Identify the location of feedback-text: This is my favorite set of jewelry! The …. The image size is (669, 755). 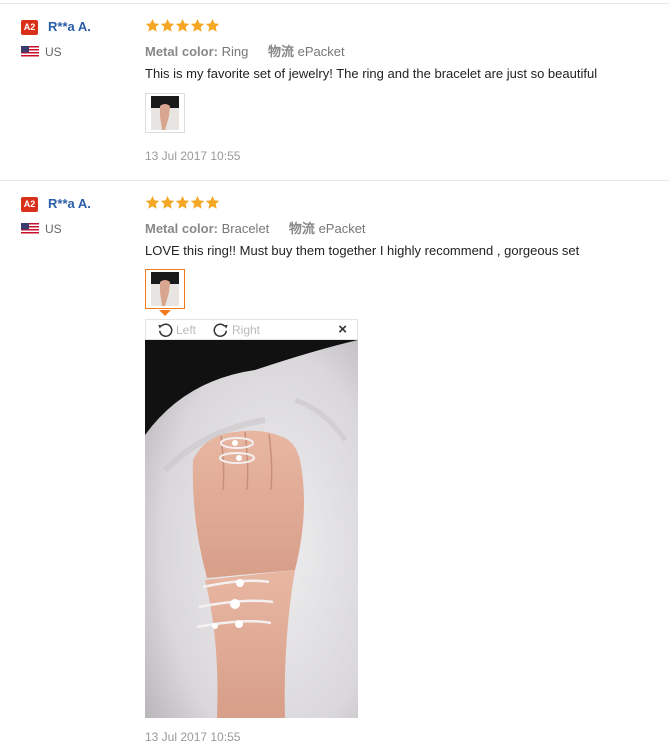
(371, 73).